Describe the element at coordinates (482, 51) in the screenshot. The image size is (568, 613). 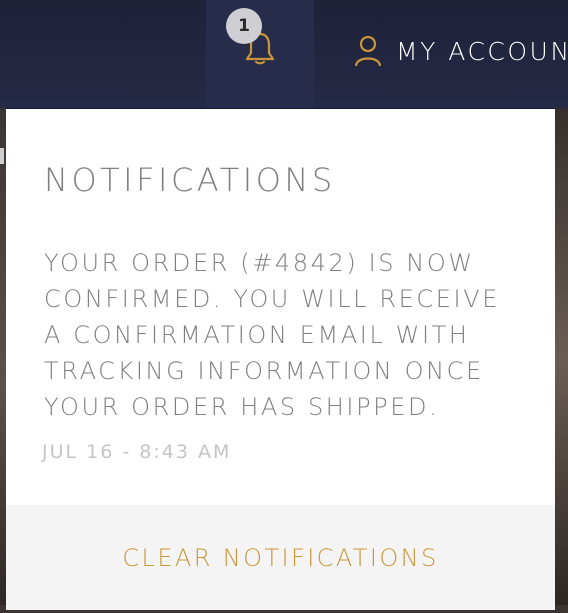
I see `my-account-label: MY ACCOUN` at that location.